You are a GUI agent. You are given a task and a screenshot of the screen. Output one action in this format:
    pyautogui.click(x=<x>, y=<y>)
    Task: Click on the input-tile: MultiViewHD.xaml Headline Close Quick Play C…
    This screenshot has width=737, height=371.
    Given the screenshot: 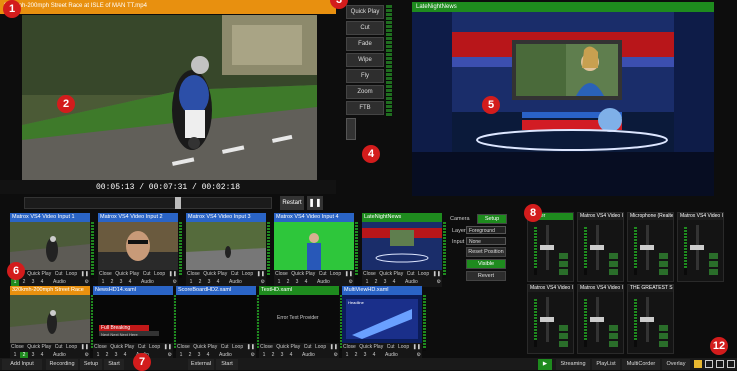 What is the action you would take?
    pyautogui.click(x=384, y=323)
    